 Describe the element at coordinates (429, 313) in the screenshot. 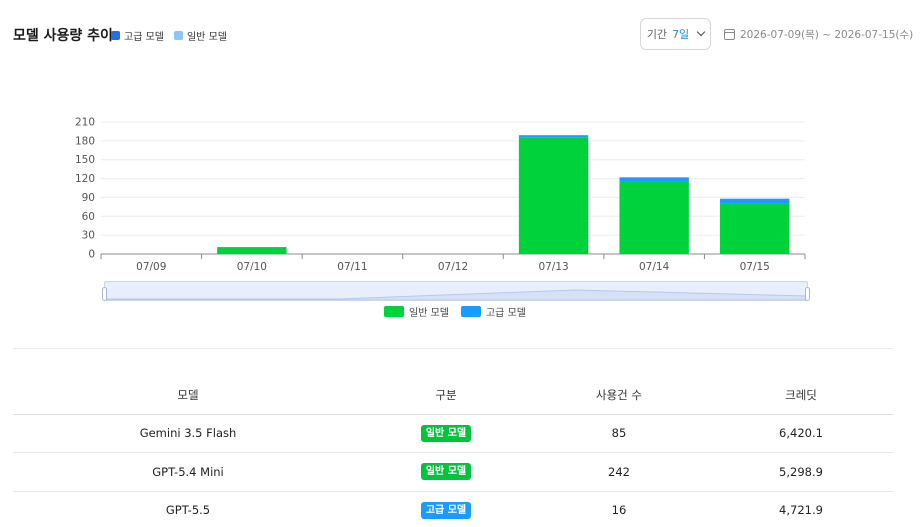

I see `chart-legend-label-standard: 일반 모델` at that location.